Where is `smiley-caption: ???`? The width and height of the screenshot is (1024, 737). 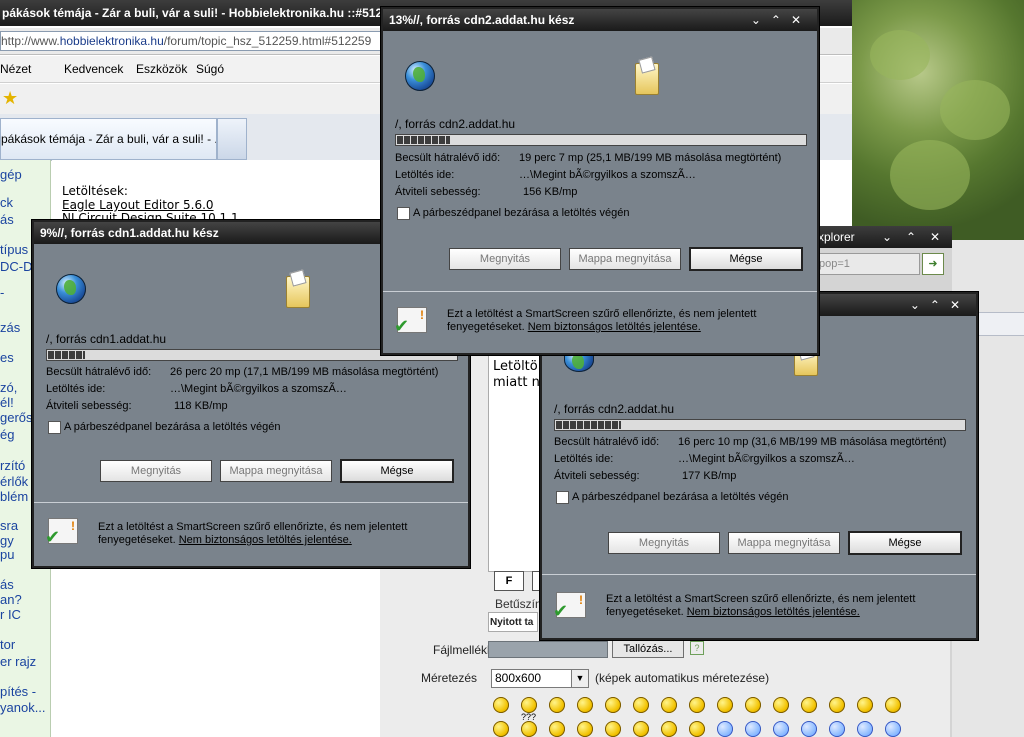
smiley-caption: ??? is located at coordinates (529, 717).